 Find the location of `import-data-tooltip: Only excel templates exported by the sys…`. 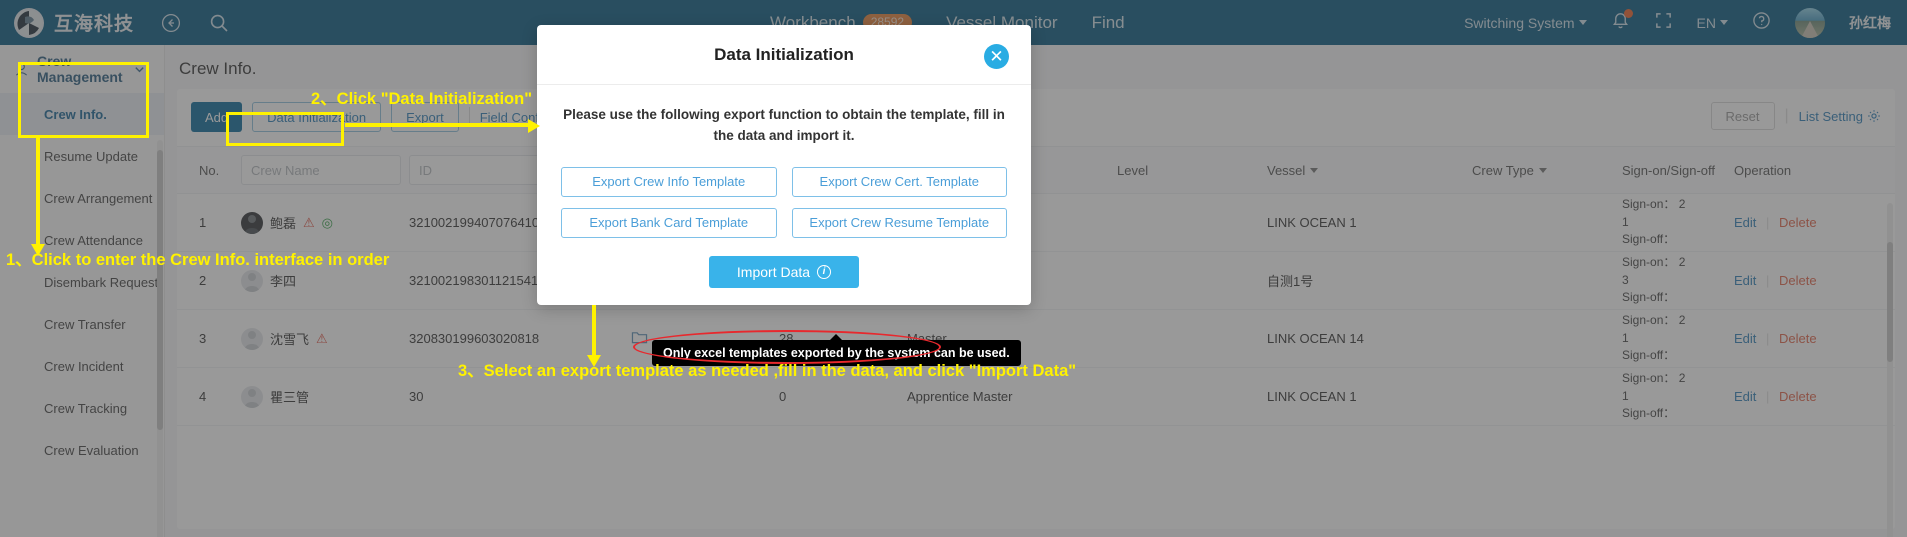

import-data-tooltip: Only excel templates exported by the sys… is located at coordinates (836, 353).